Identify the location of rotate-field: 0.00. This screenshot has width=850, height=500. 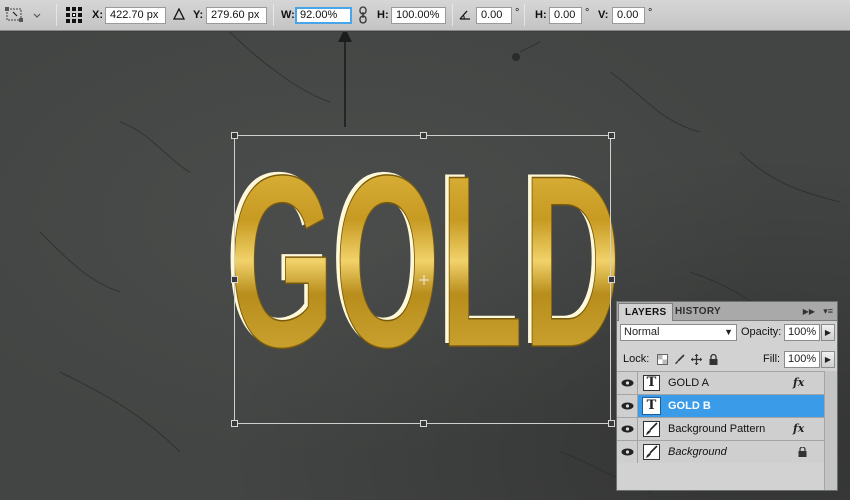
(494, 15).